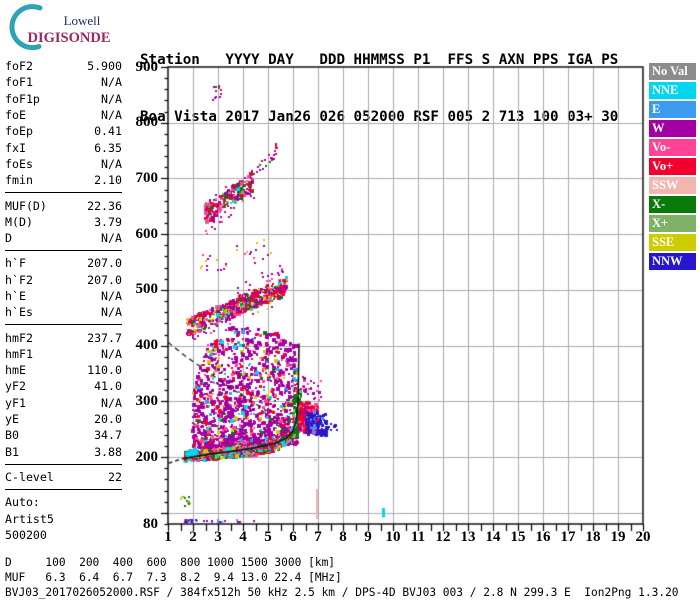 The image size is (700, 600). What do you see at coordinates (147, 456) in the screenshot?
I see `y-axis-label-200: 200` at bounding box center [147, 456].